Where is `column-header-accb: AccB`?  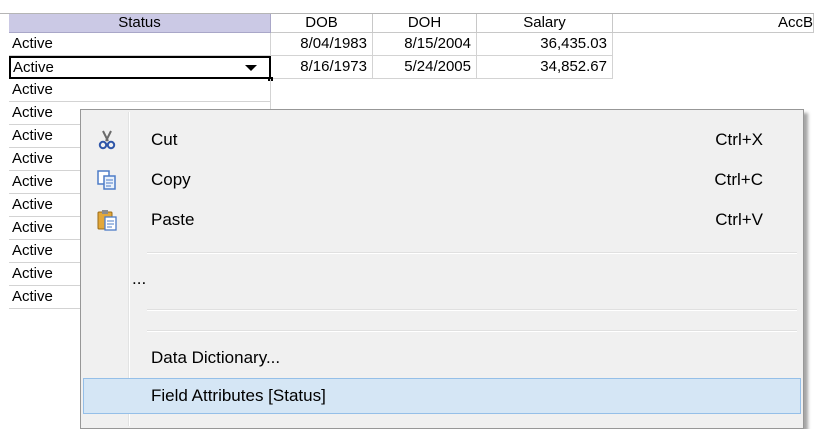 column-header-accb: AccB is located at coordinates (713, 23).